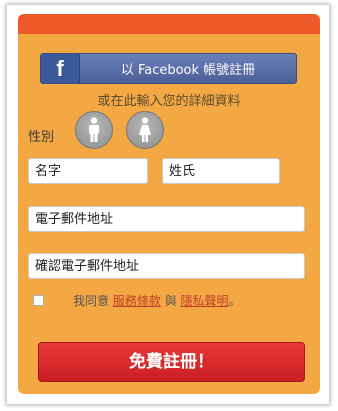 The height and width of the screenshot is (411, 338). Describe the element at coordinates (91, 301) in the screenshot. I see `agreement-prefix: 我同意` at that location.